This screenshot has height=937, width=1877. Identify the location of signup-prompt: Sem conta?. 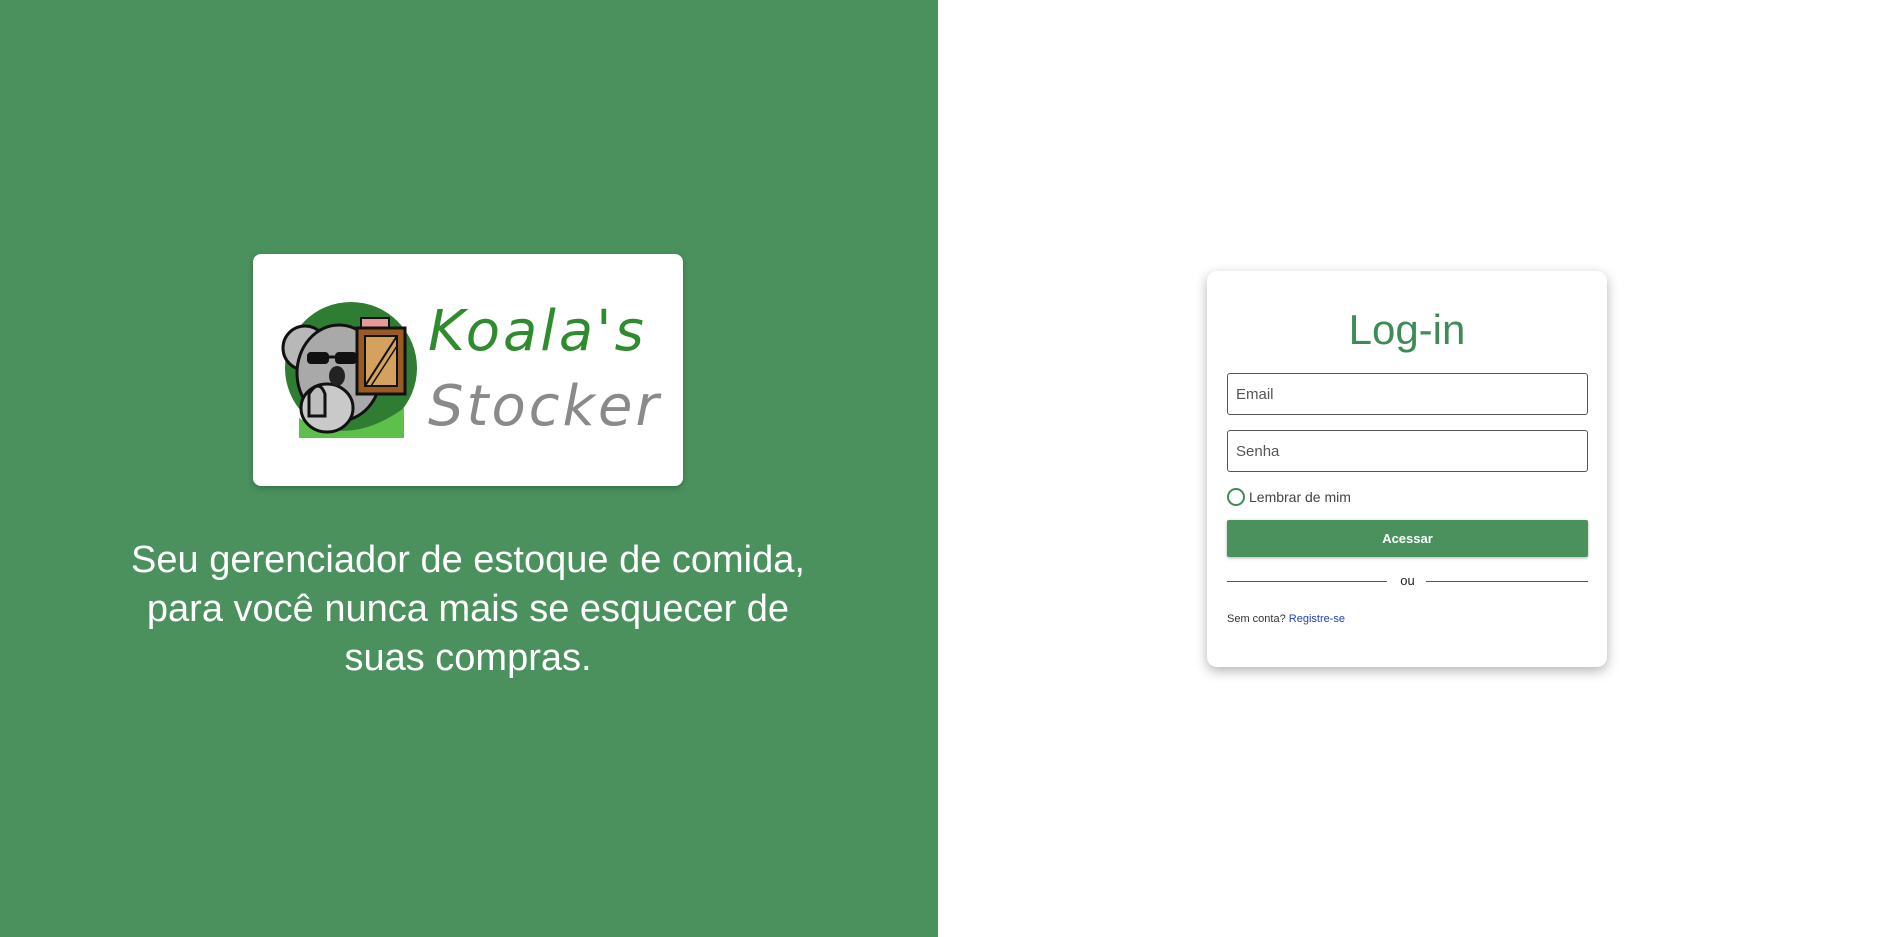
(1256, 619).